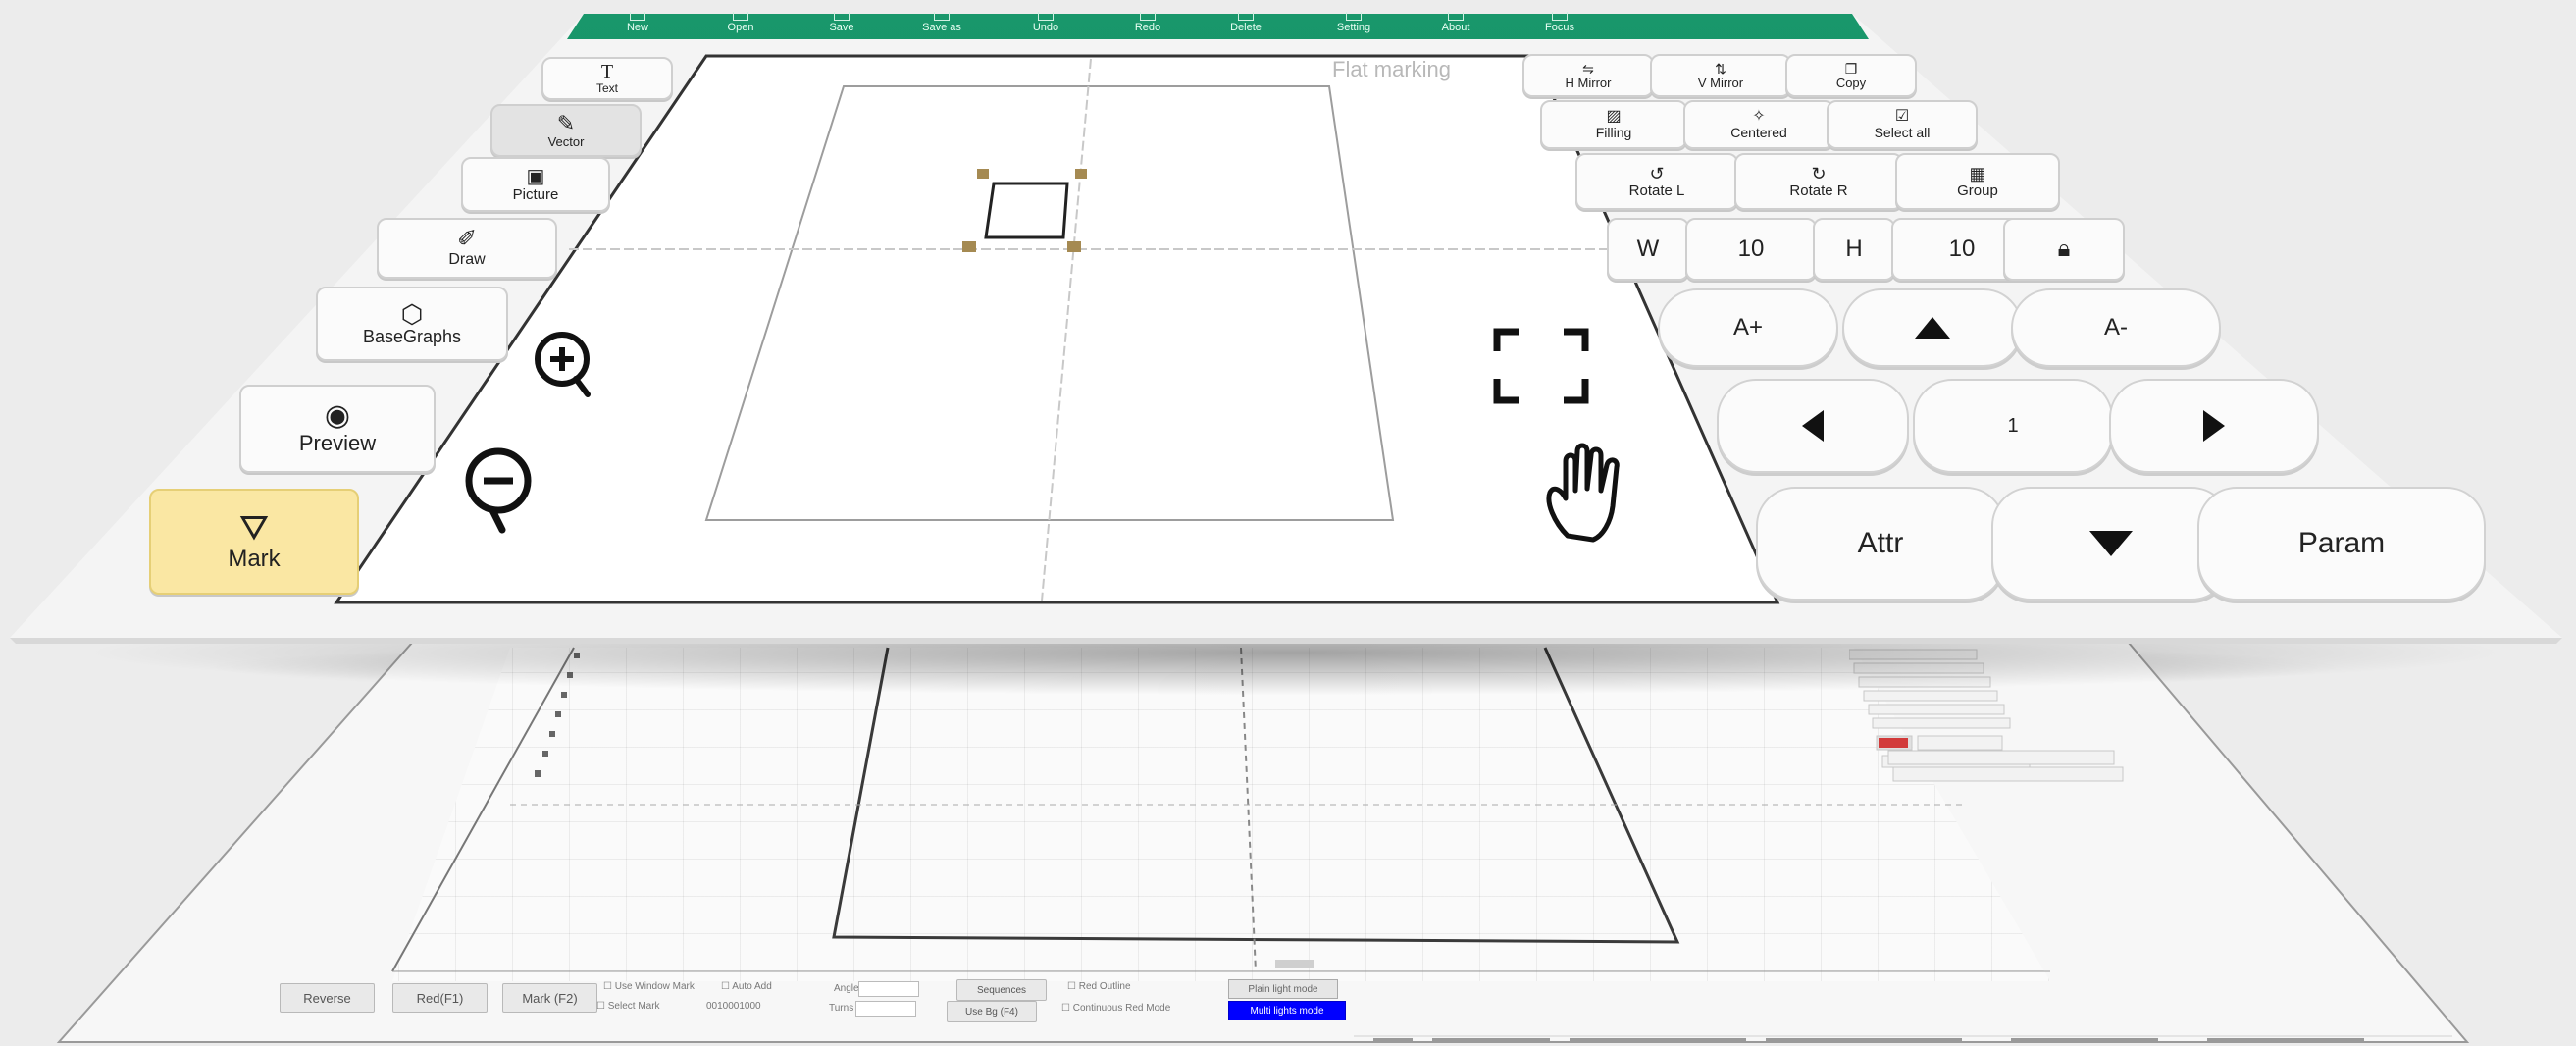  What do you see at coordinates (412, 314) in the screenshot?
I see `basegraphs-icon: ⬡` at bounding box center [412, 314].